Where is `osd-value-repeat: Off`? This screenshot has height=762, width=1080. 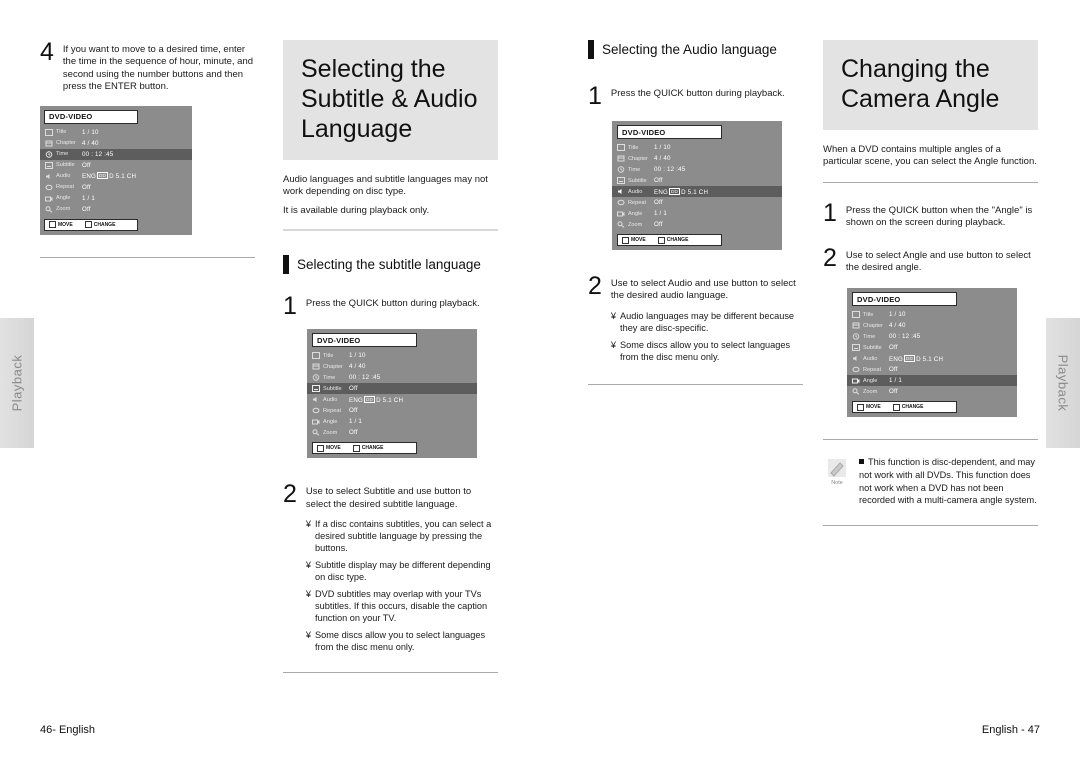 osd-value-repeat: Off is located at coordinates (353, 411).